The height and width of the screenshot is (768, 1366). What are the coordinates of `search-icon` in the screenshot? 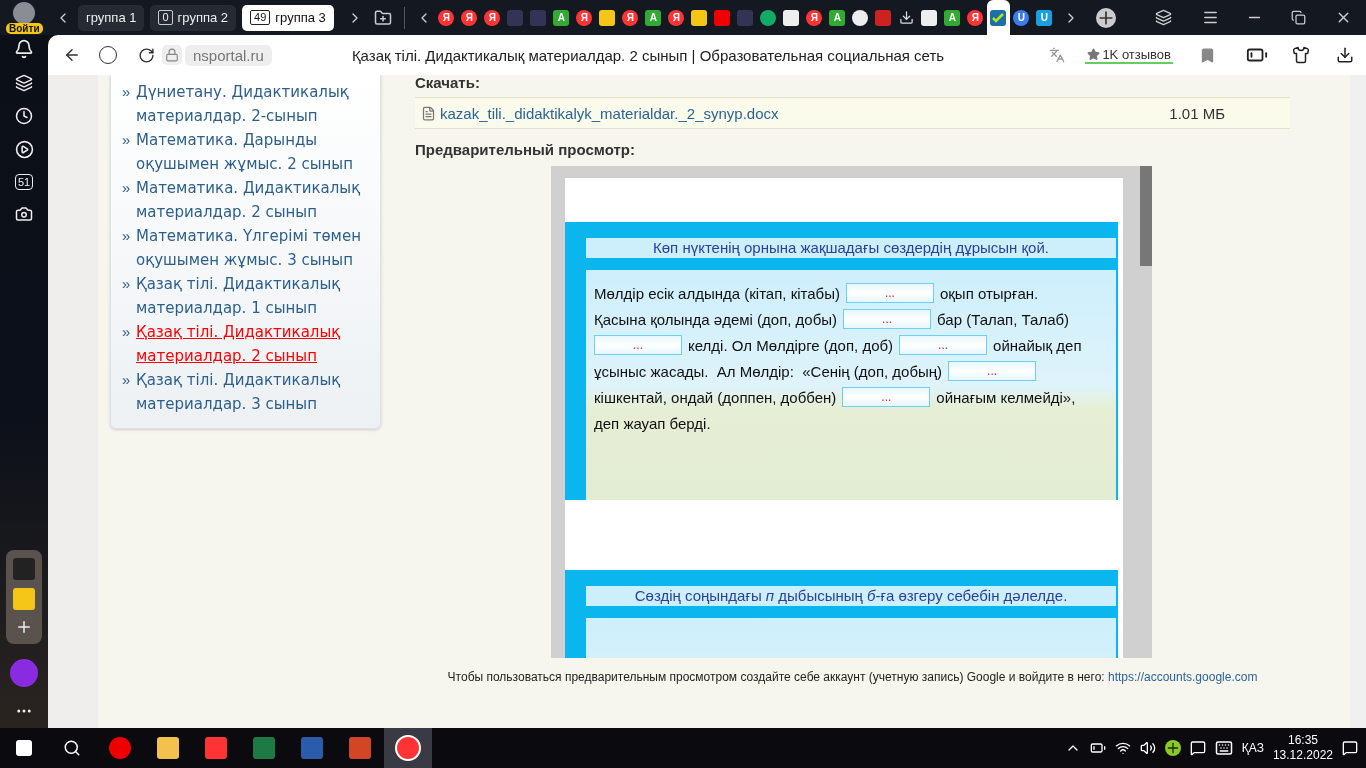 It's located at (72, 748).